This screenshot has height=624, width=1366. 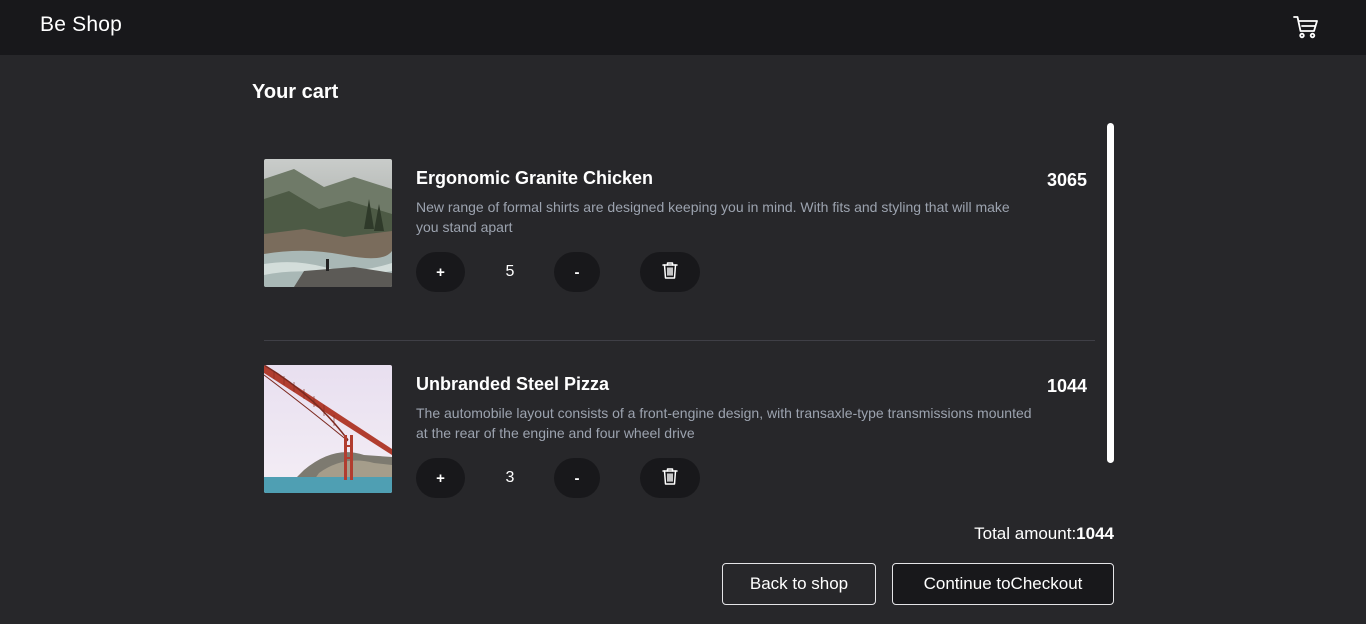 What do you see at coordinates (295, 92) in the screenshot?
I see `page-title: Your cart` at bounding box center [295, 92].